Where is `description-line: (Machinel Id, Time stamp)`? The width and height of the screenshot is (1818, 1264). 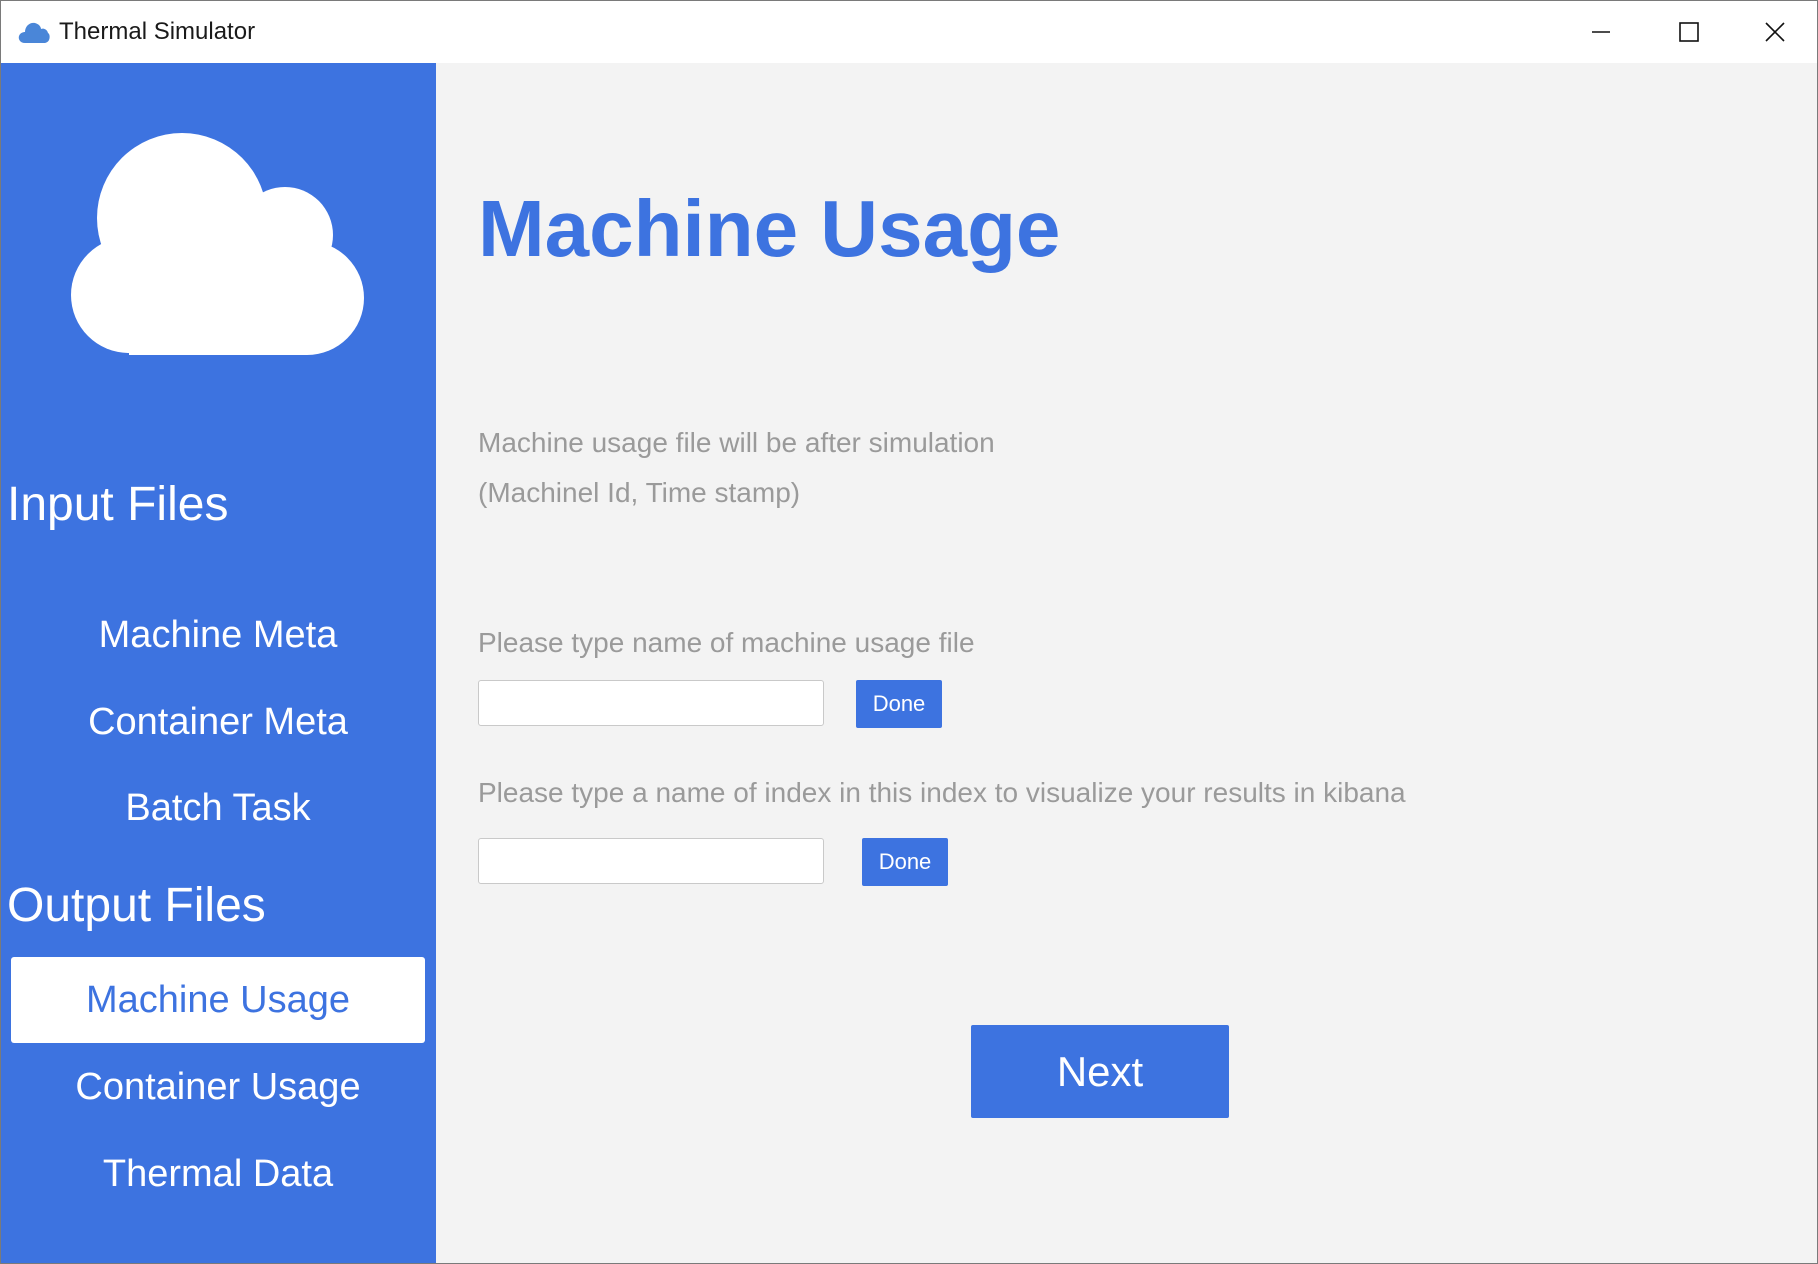 description-line: (Machinel Id, Time stamp) is located at coordinates (639, 492).